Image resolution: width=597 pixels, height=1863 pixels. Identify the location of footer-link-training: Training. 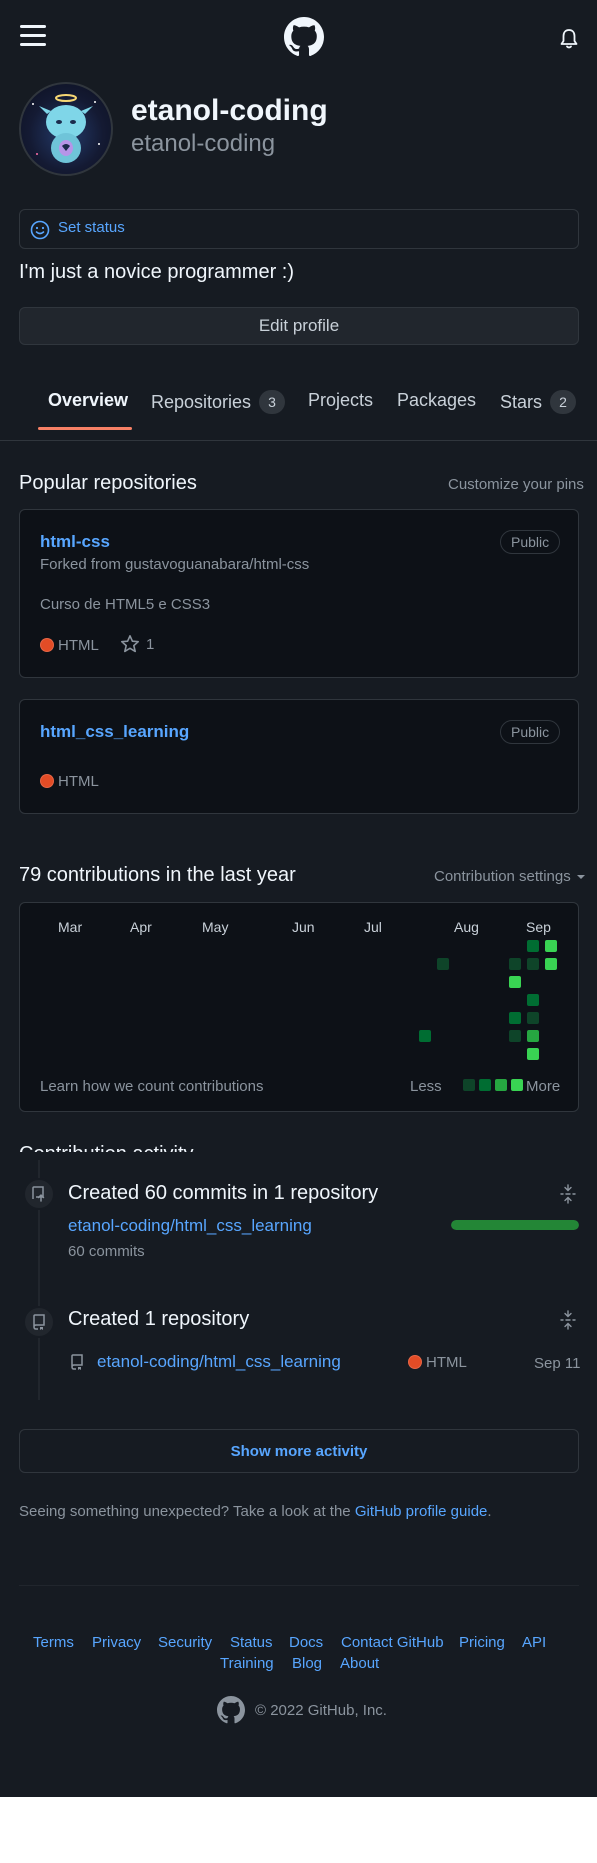
(247, 1663).